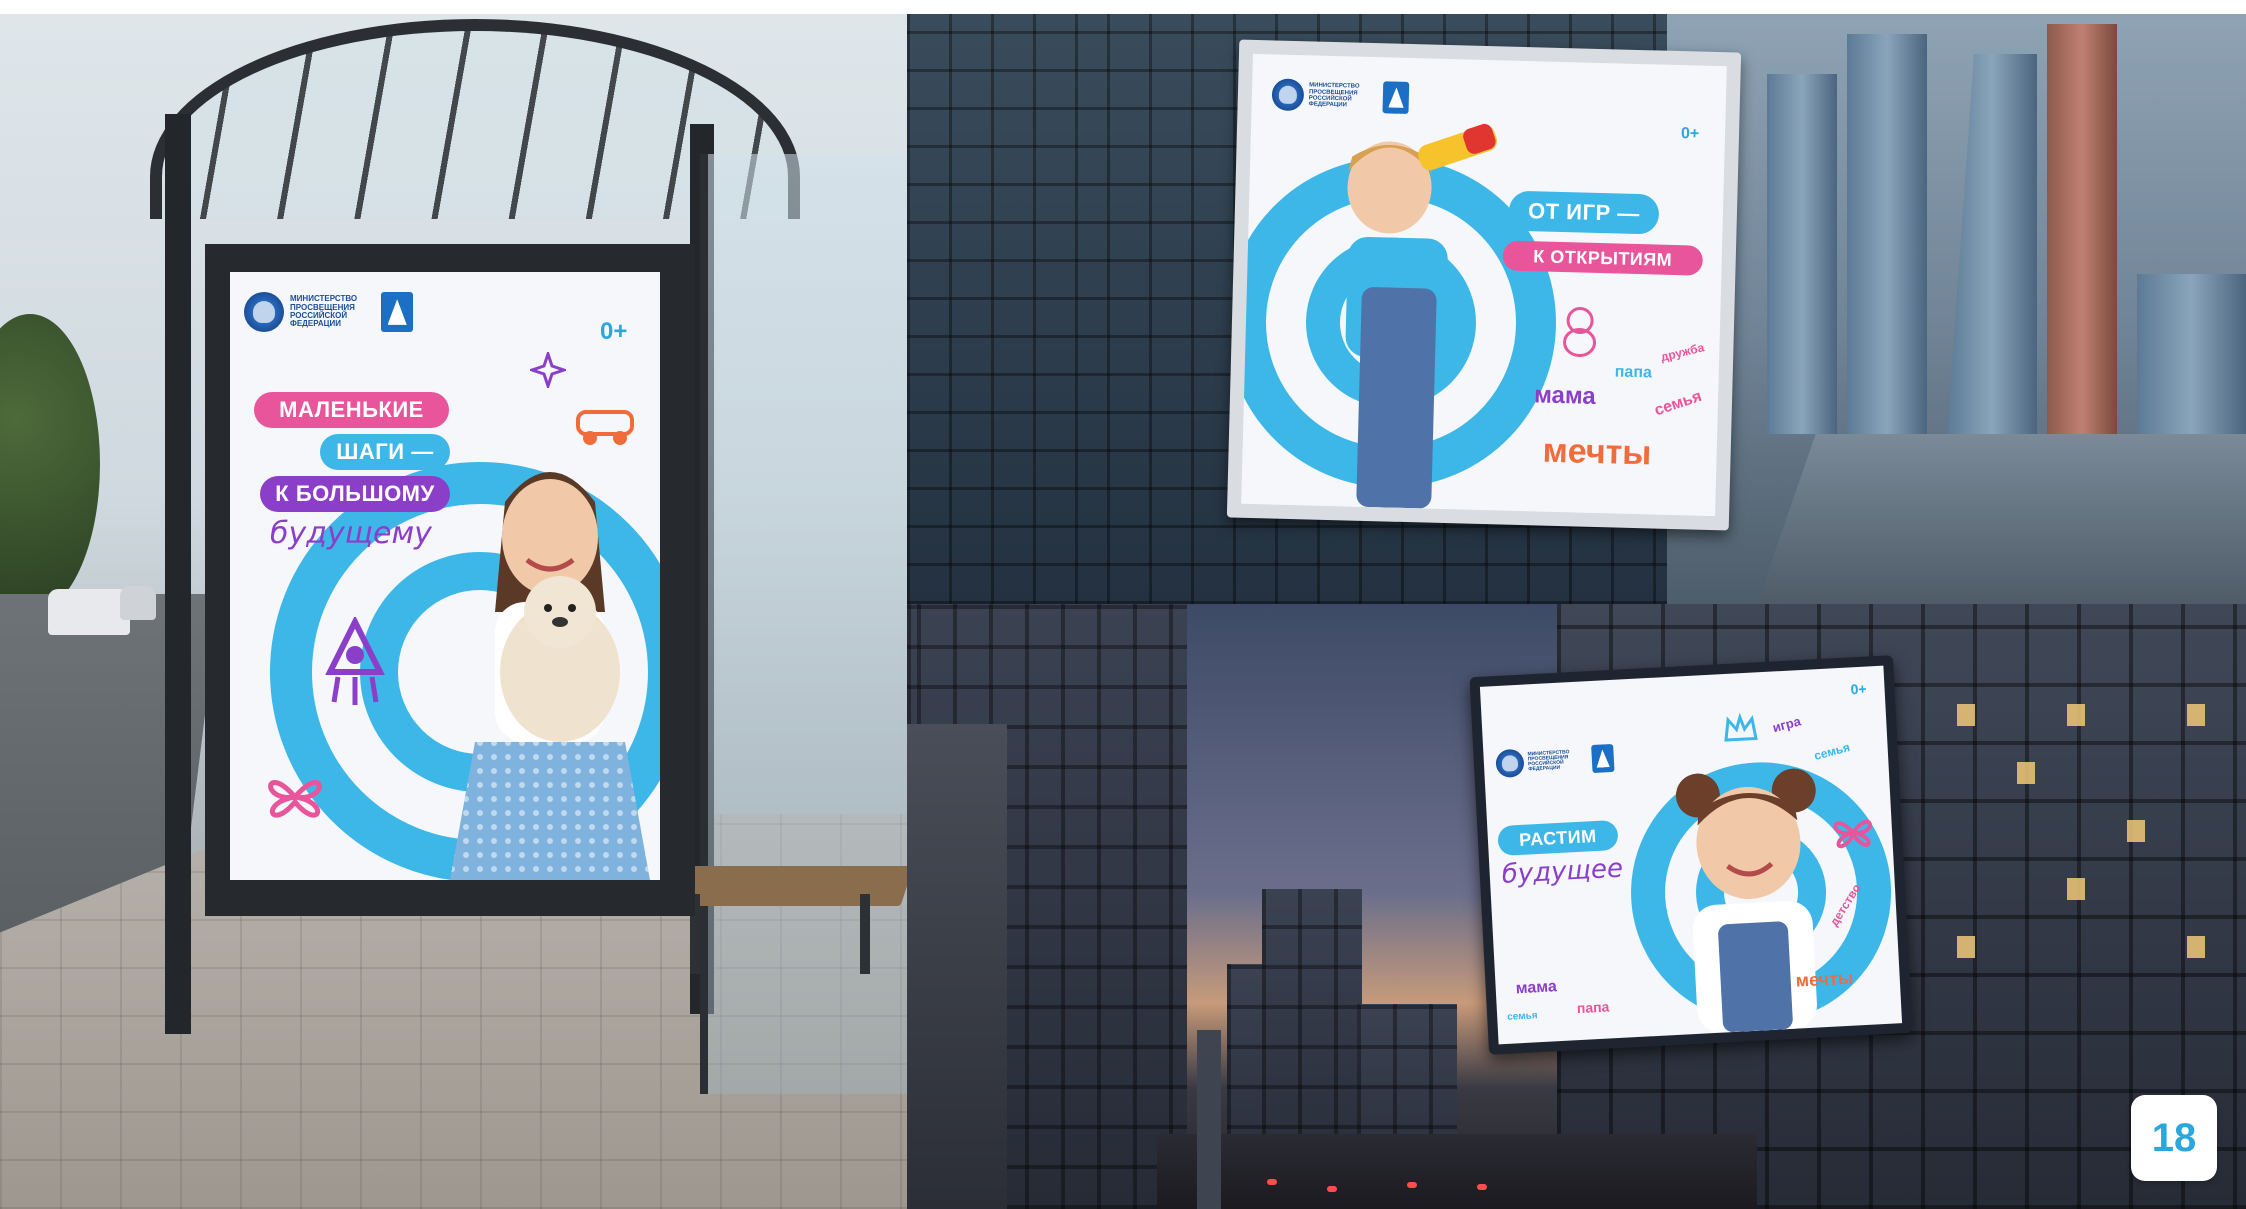  Describe the element at coordinates (1746, 900) in the screenshot. I see `girl-with-buns` at that location.